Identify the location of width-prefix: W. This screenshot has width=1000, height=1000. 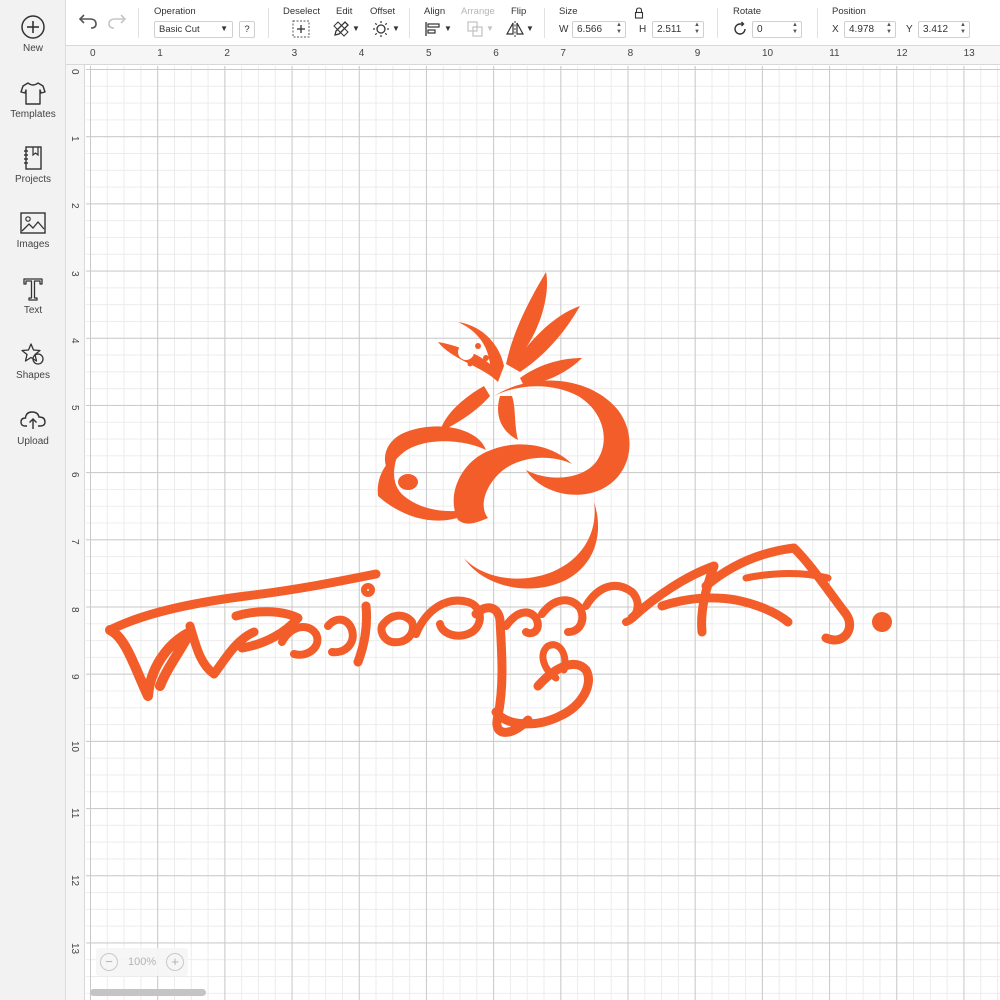
(564, 29).